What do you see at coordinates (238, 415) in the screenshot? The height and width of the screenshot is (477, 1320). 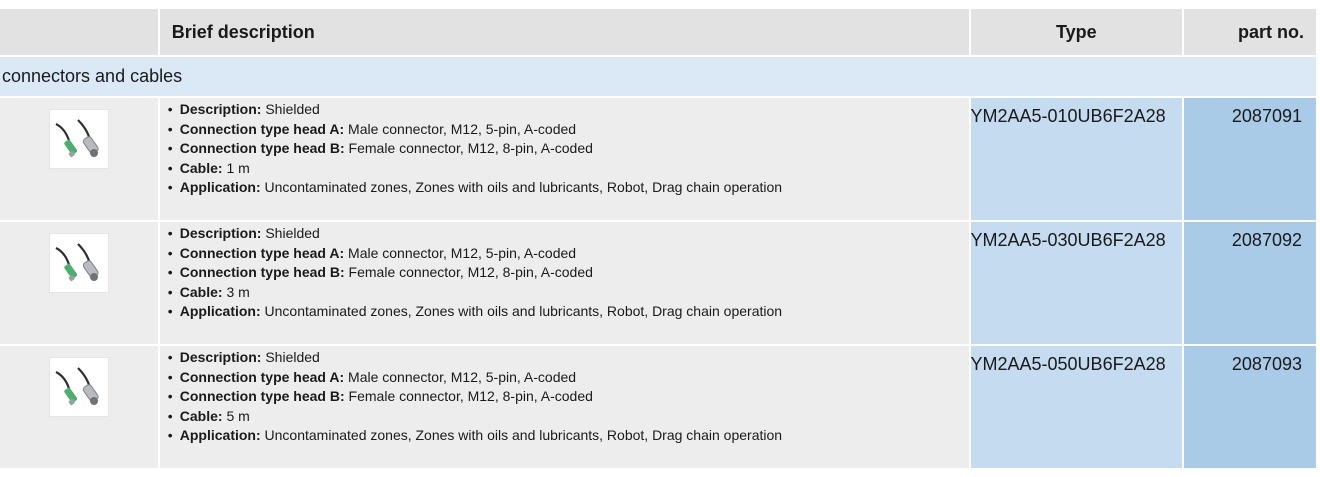 I see `spec-value: 5 m` at bounding box center [238, 415].